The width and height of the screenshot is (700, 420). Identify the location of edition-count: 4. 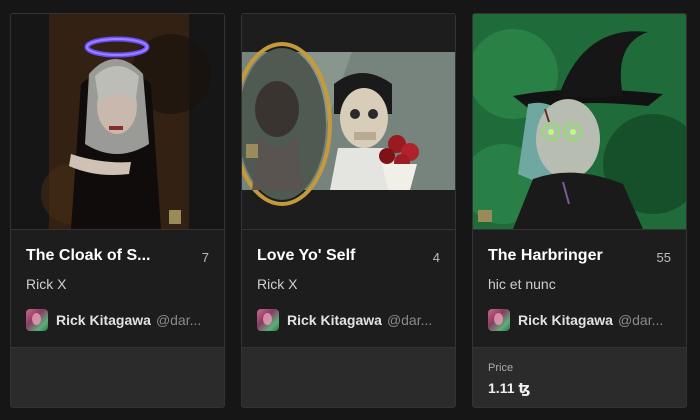
(436, 257).